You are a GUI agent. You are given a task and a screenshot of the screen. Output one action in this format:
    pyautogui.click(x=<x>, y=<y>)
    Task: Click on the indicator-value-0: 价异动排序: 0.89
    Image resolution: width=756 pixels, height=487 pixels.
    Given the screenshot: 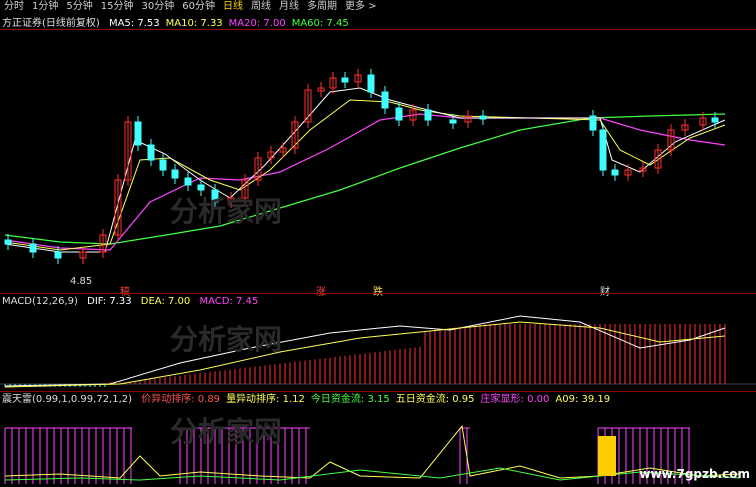 What is the action you would take?
    pyautogui.click(x=181, y=399)
    